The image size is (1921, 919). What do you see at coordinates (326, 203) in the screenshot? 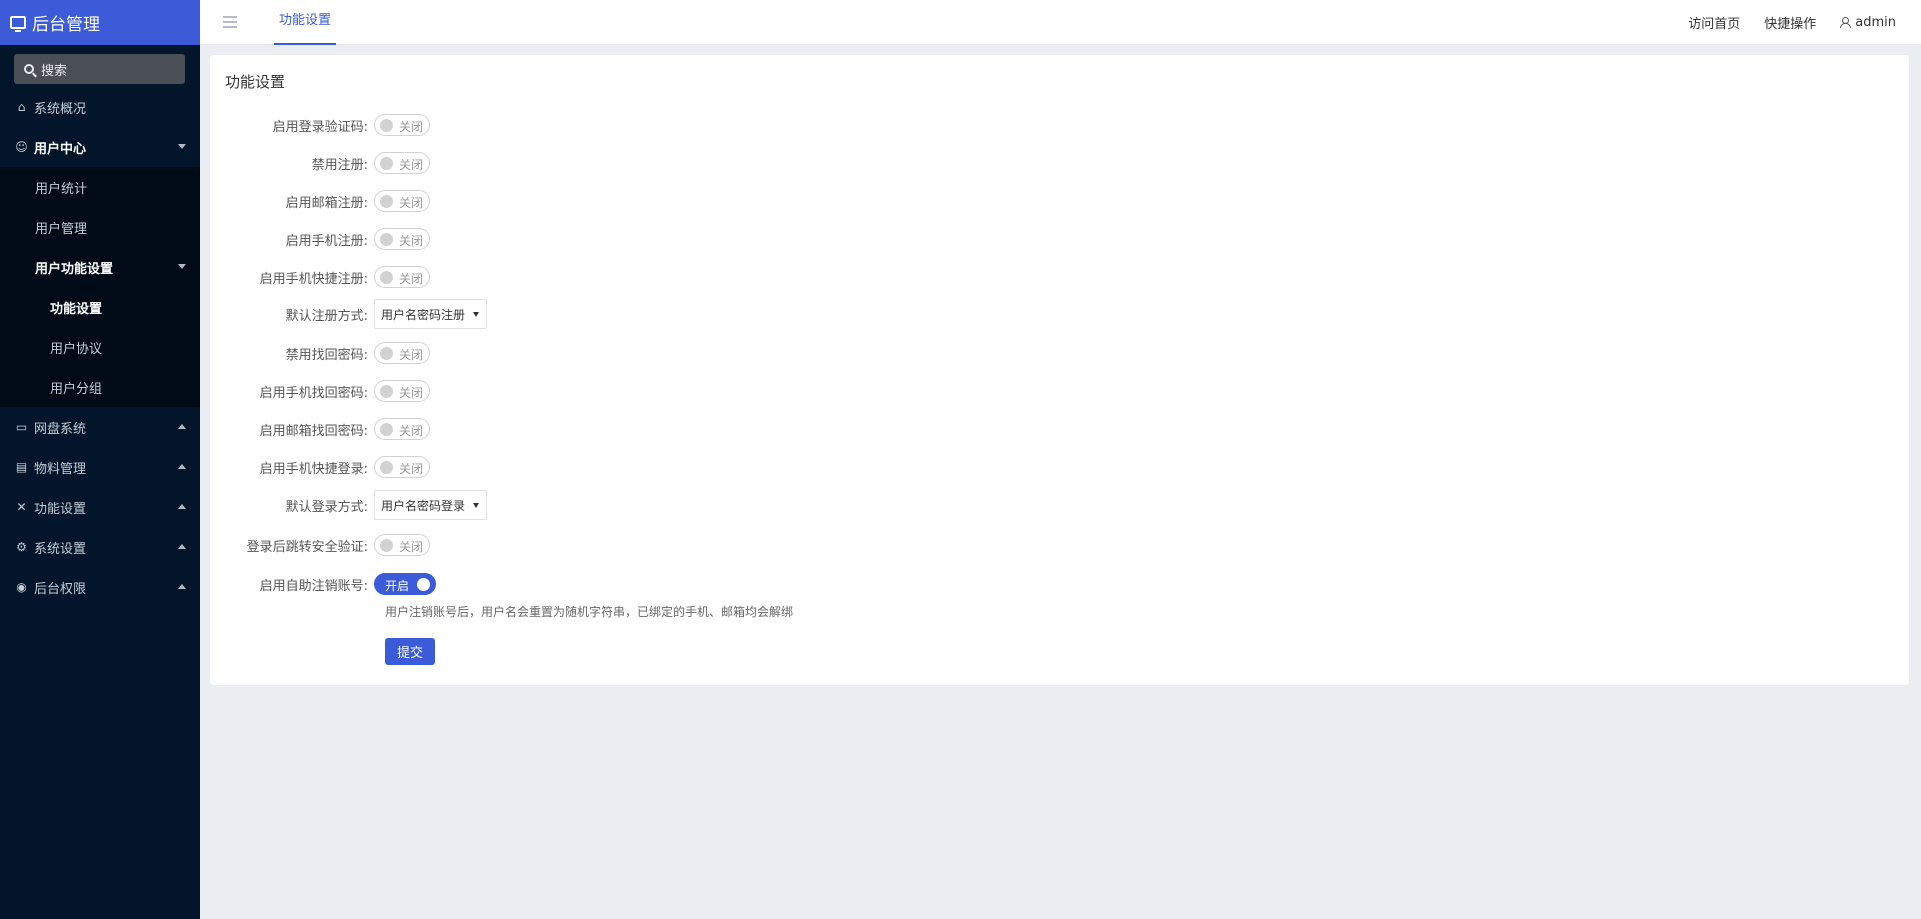
I see `form-label: 启用邮箱注册:` at bounding box center [326, 203].